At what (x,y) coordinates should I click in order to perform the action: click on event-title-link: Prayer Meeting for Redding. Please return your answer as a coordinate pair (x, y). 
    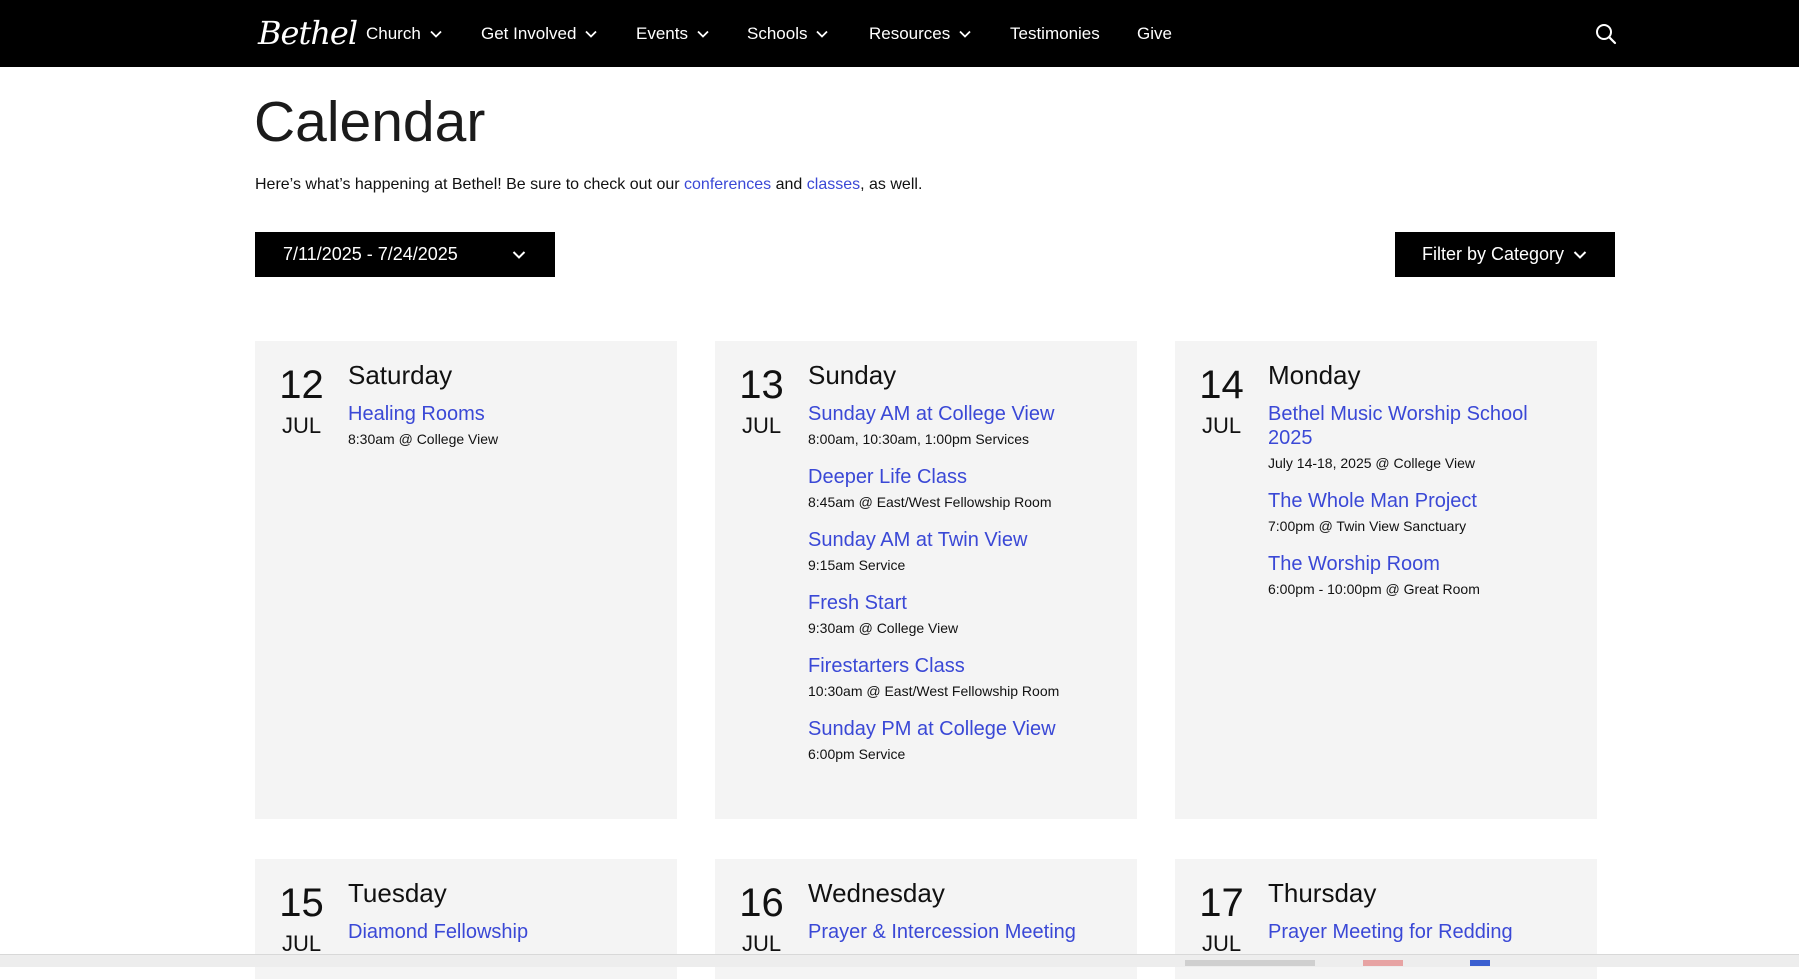
    Looking at the image, I should click on (1418, 932).